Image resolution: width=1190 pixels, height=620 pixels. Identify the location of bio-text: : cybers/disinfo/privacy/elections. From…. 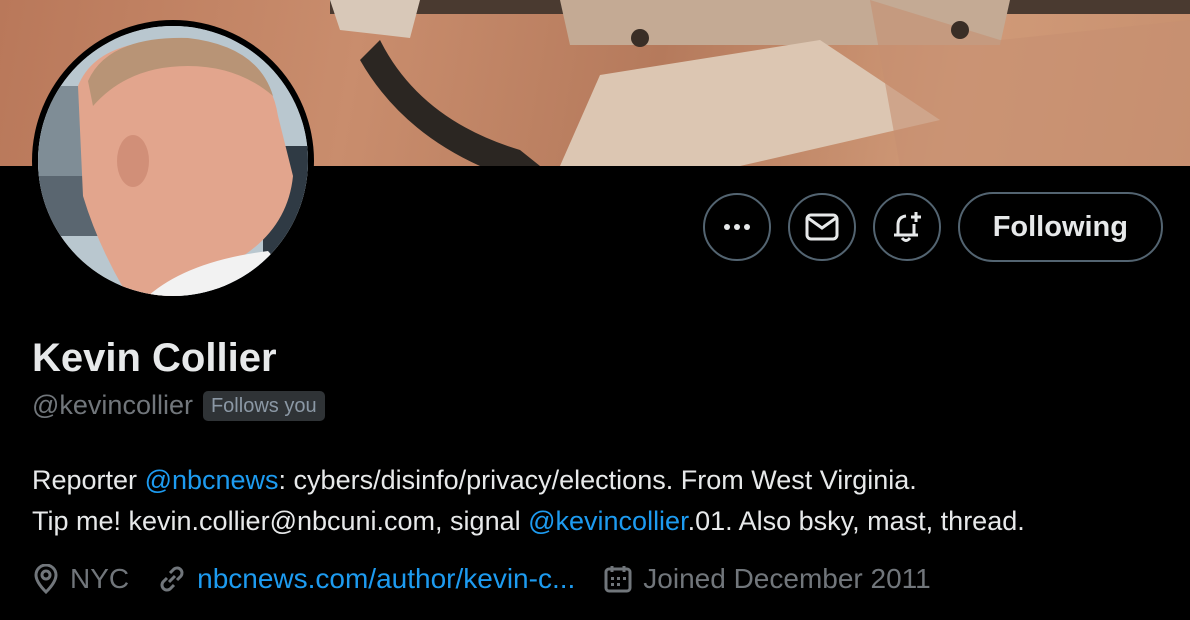
(597, 480).